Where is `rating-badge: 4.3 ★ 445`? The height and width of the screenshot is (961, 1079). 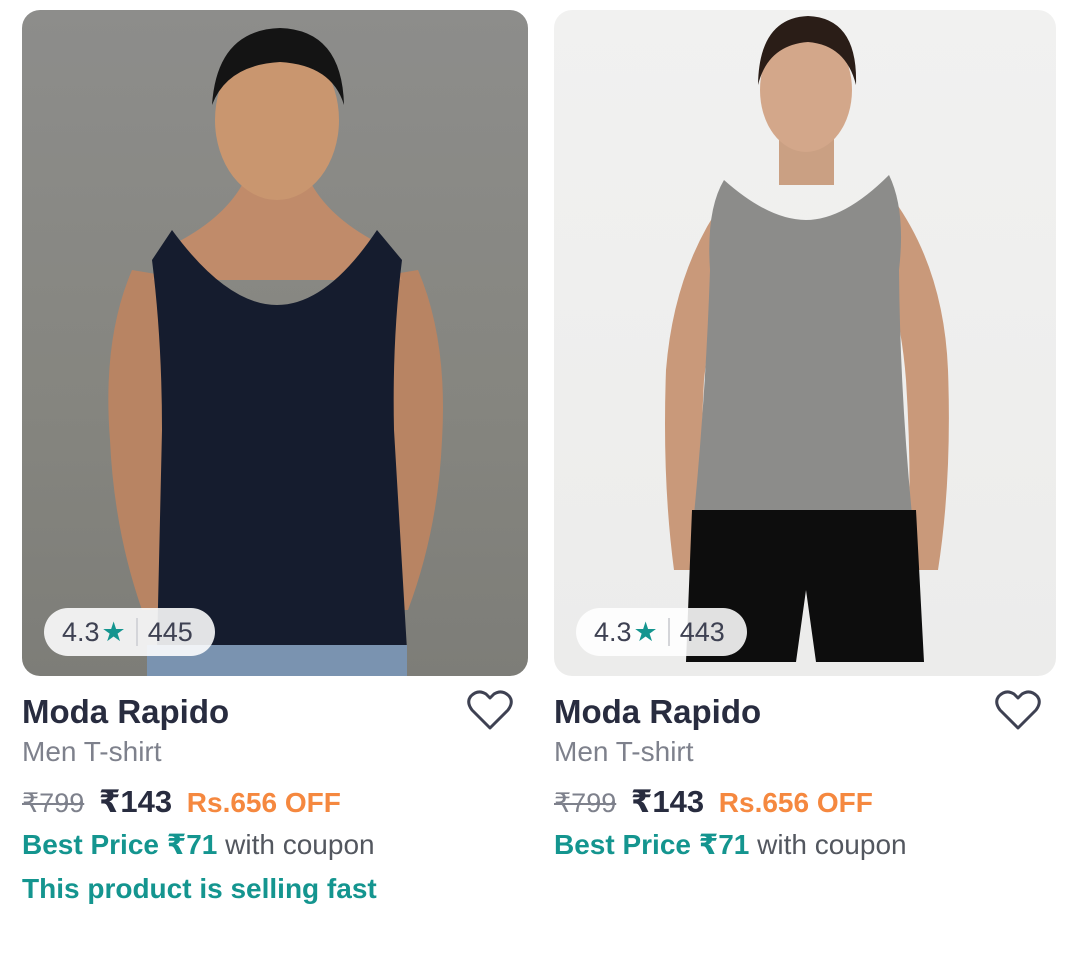
rating-badge: 4.3 ★ 445 is located at coordinates (129, 632).